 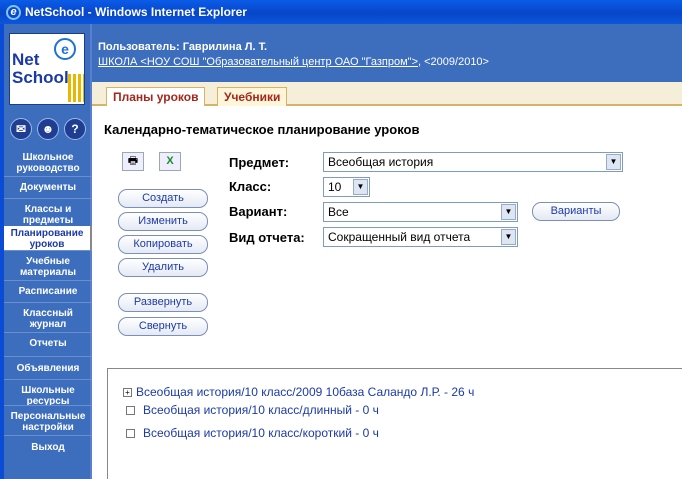 I want to click on class-label: Класс:, so click(x=250, y=186).